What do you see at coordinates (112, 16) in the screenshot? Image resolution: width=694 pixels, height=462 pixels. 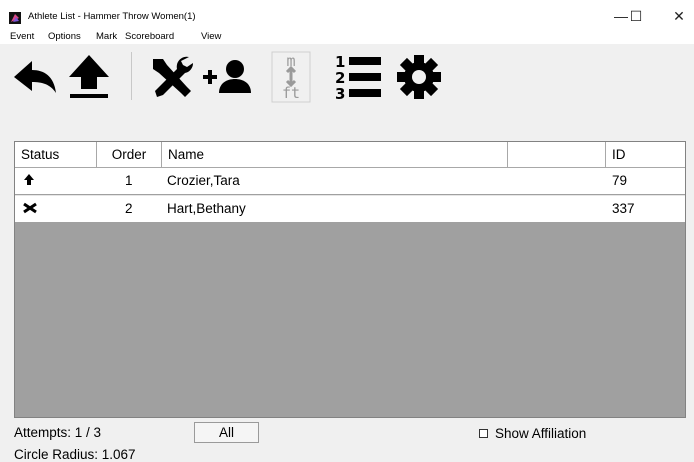 I see `window-title: Athlete List - Hammer Throw Women(1)` at bounding box center [112, 16].